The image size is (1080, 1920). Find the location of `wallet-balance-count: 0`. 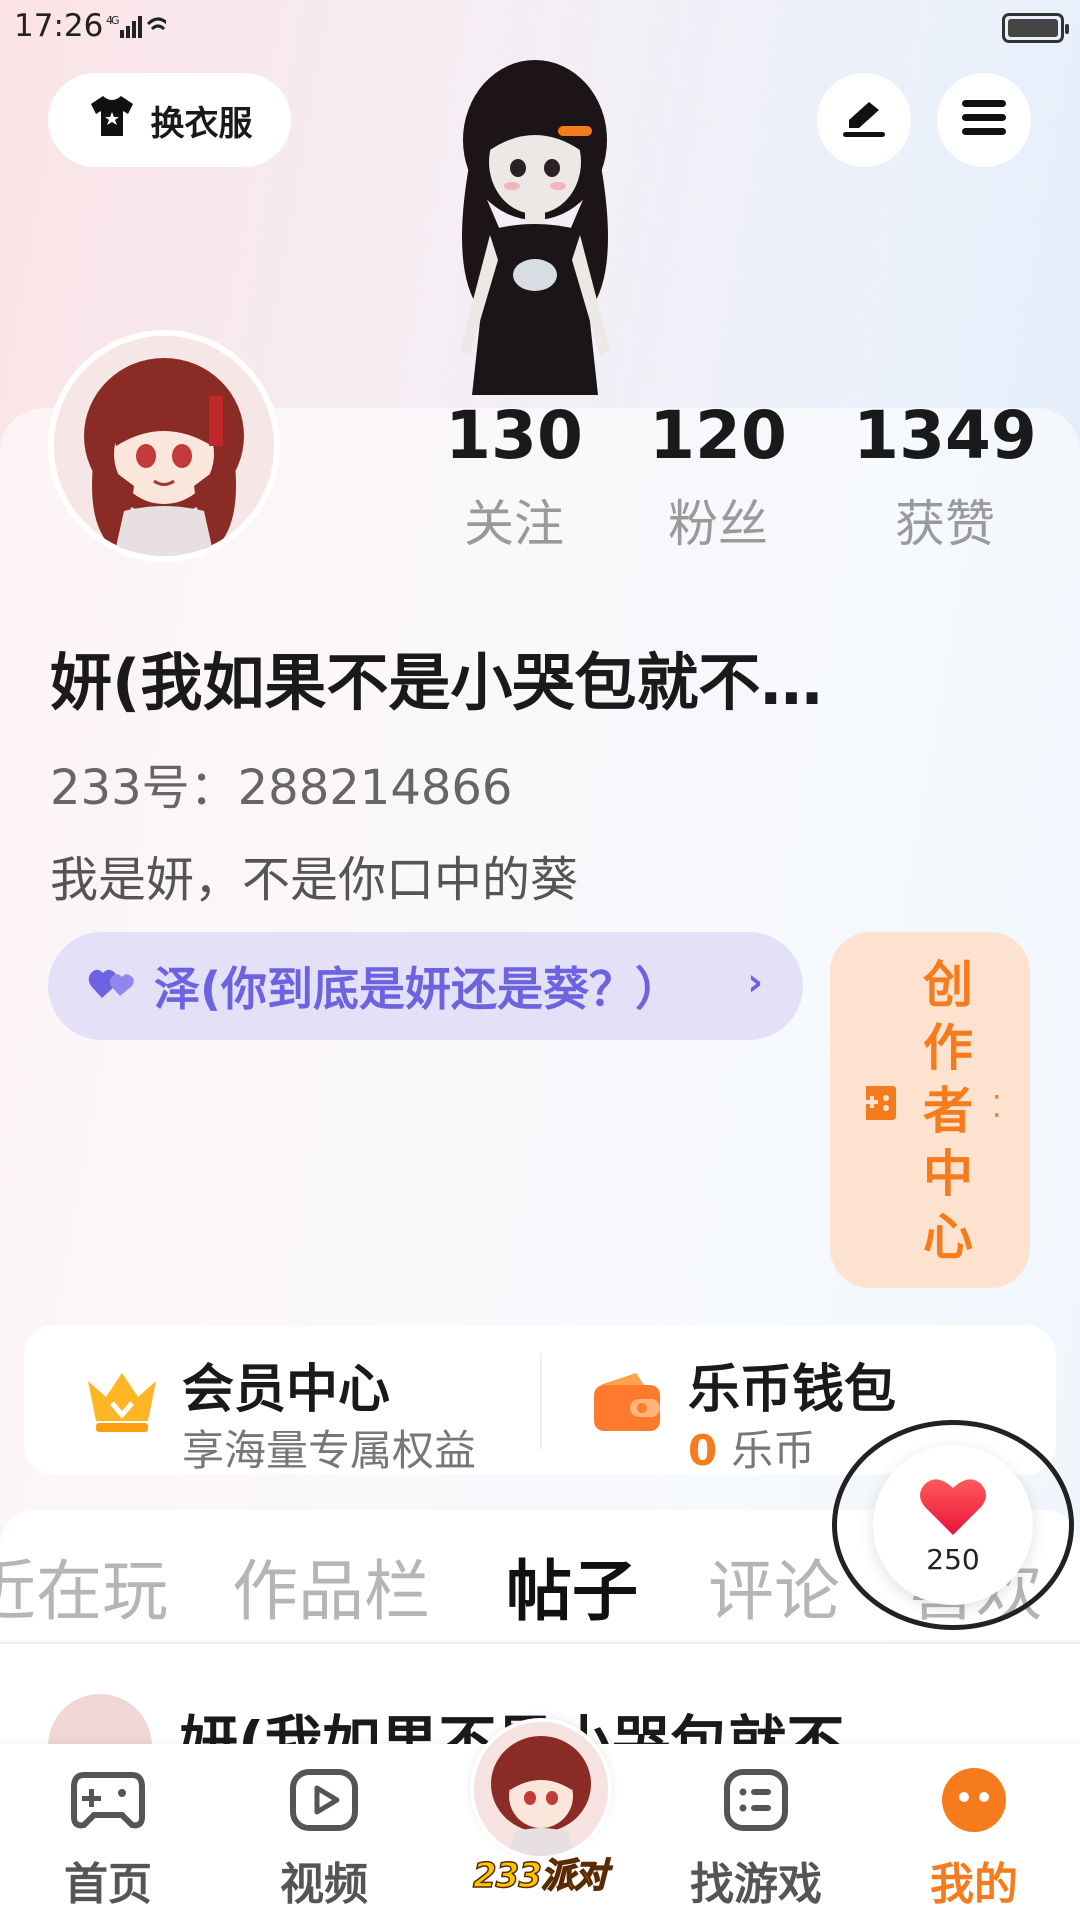

wallet-balance-count: 0 is located at coordinates (703, 1450).